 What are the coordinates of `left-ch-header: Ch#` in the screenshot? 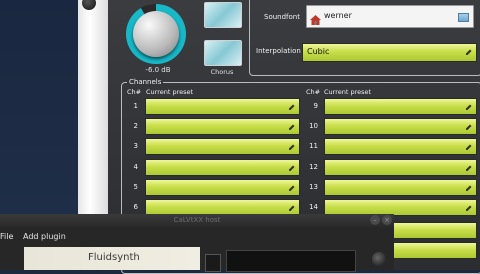 It's located at (134, 92).